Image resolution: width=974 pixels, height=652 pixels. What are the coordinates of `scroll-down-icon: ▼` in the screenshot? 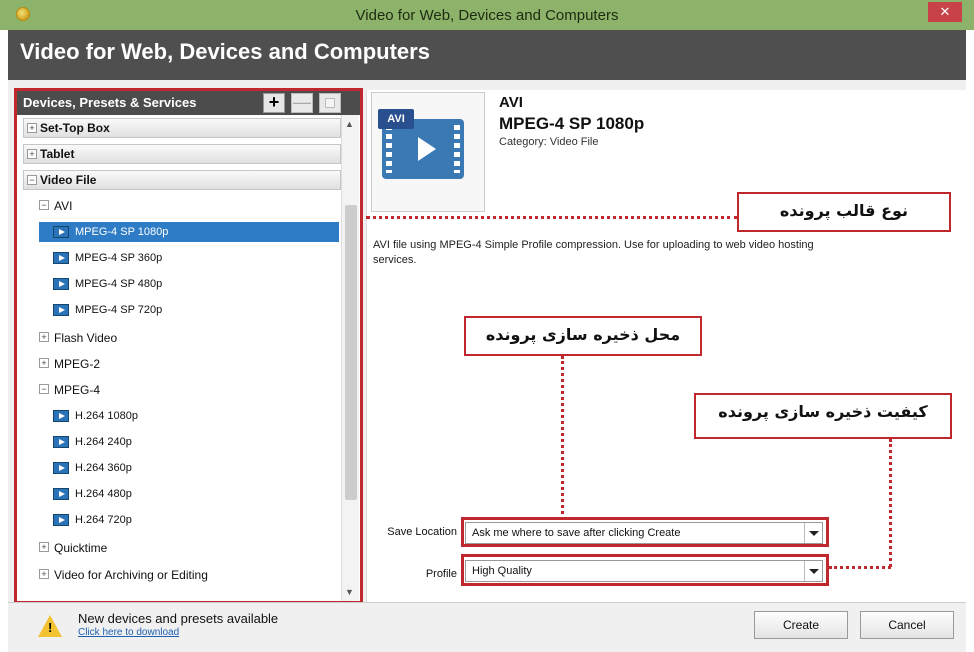 It's located at (349, 592).